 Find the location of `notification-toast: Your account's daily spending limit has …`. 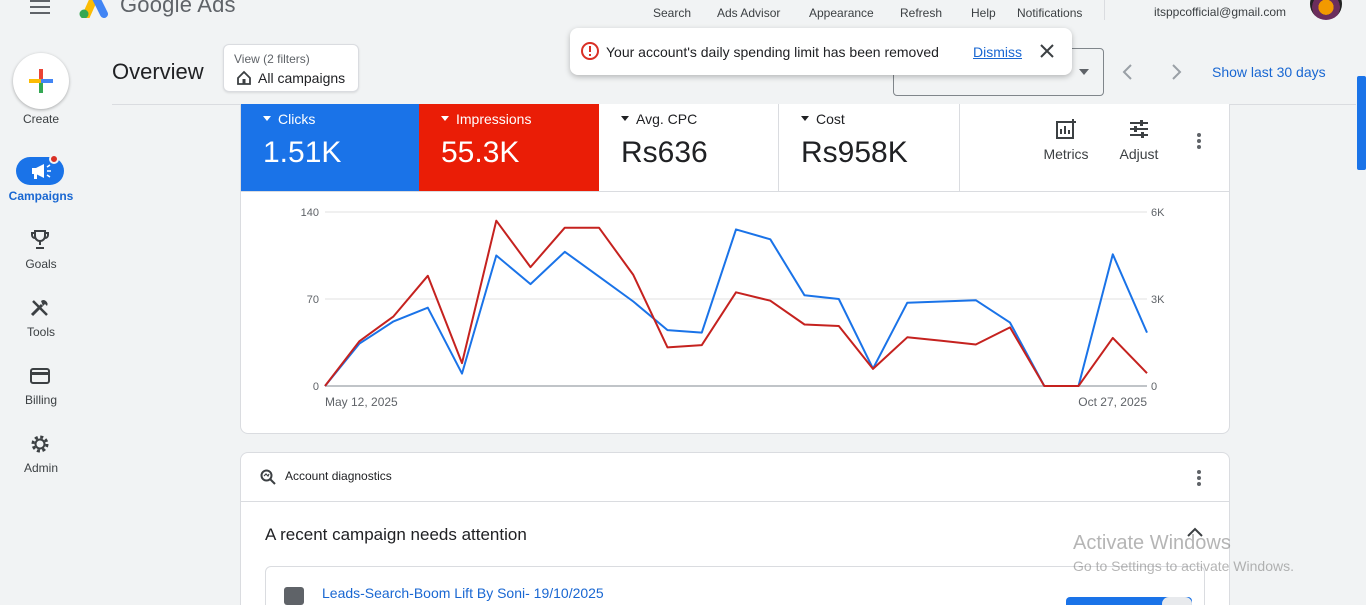

notification-toast: Your account's daily spending limit has … is located at coordinates (821, 51).